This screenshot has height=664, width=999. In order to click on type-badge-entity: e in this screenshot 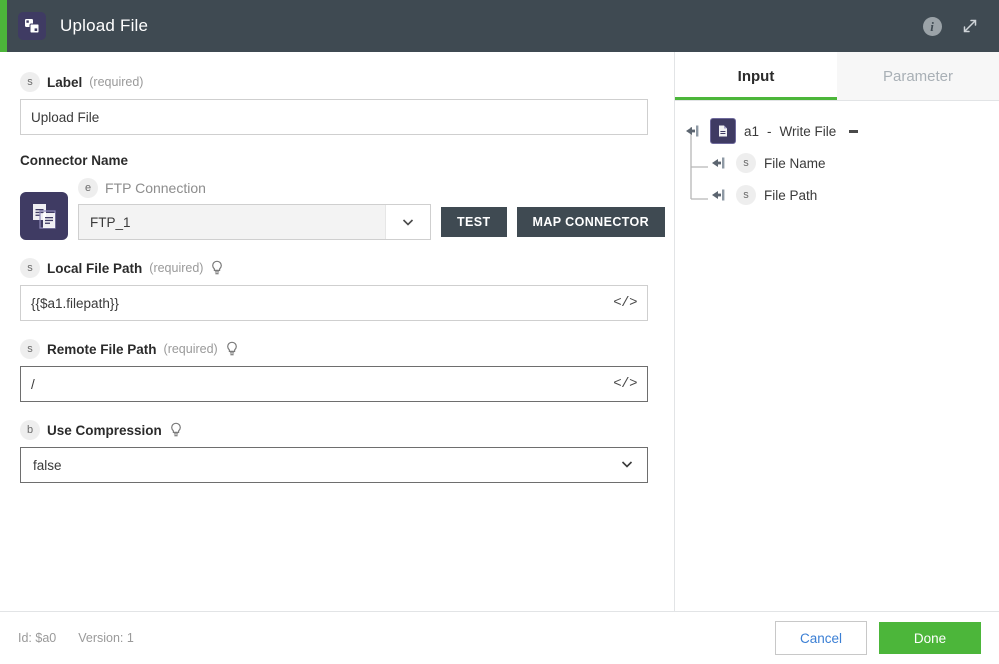, I will do `click(88, 188)`.